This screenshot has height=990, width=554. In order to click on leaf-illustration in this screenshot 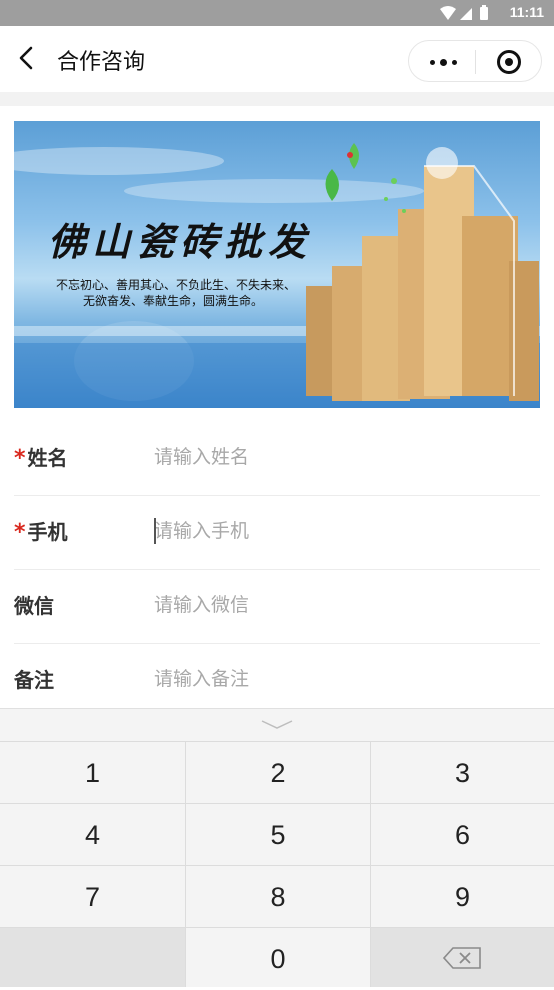, I will do `click(365, 178)`.